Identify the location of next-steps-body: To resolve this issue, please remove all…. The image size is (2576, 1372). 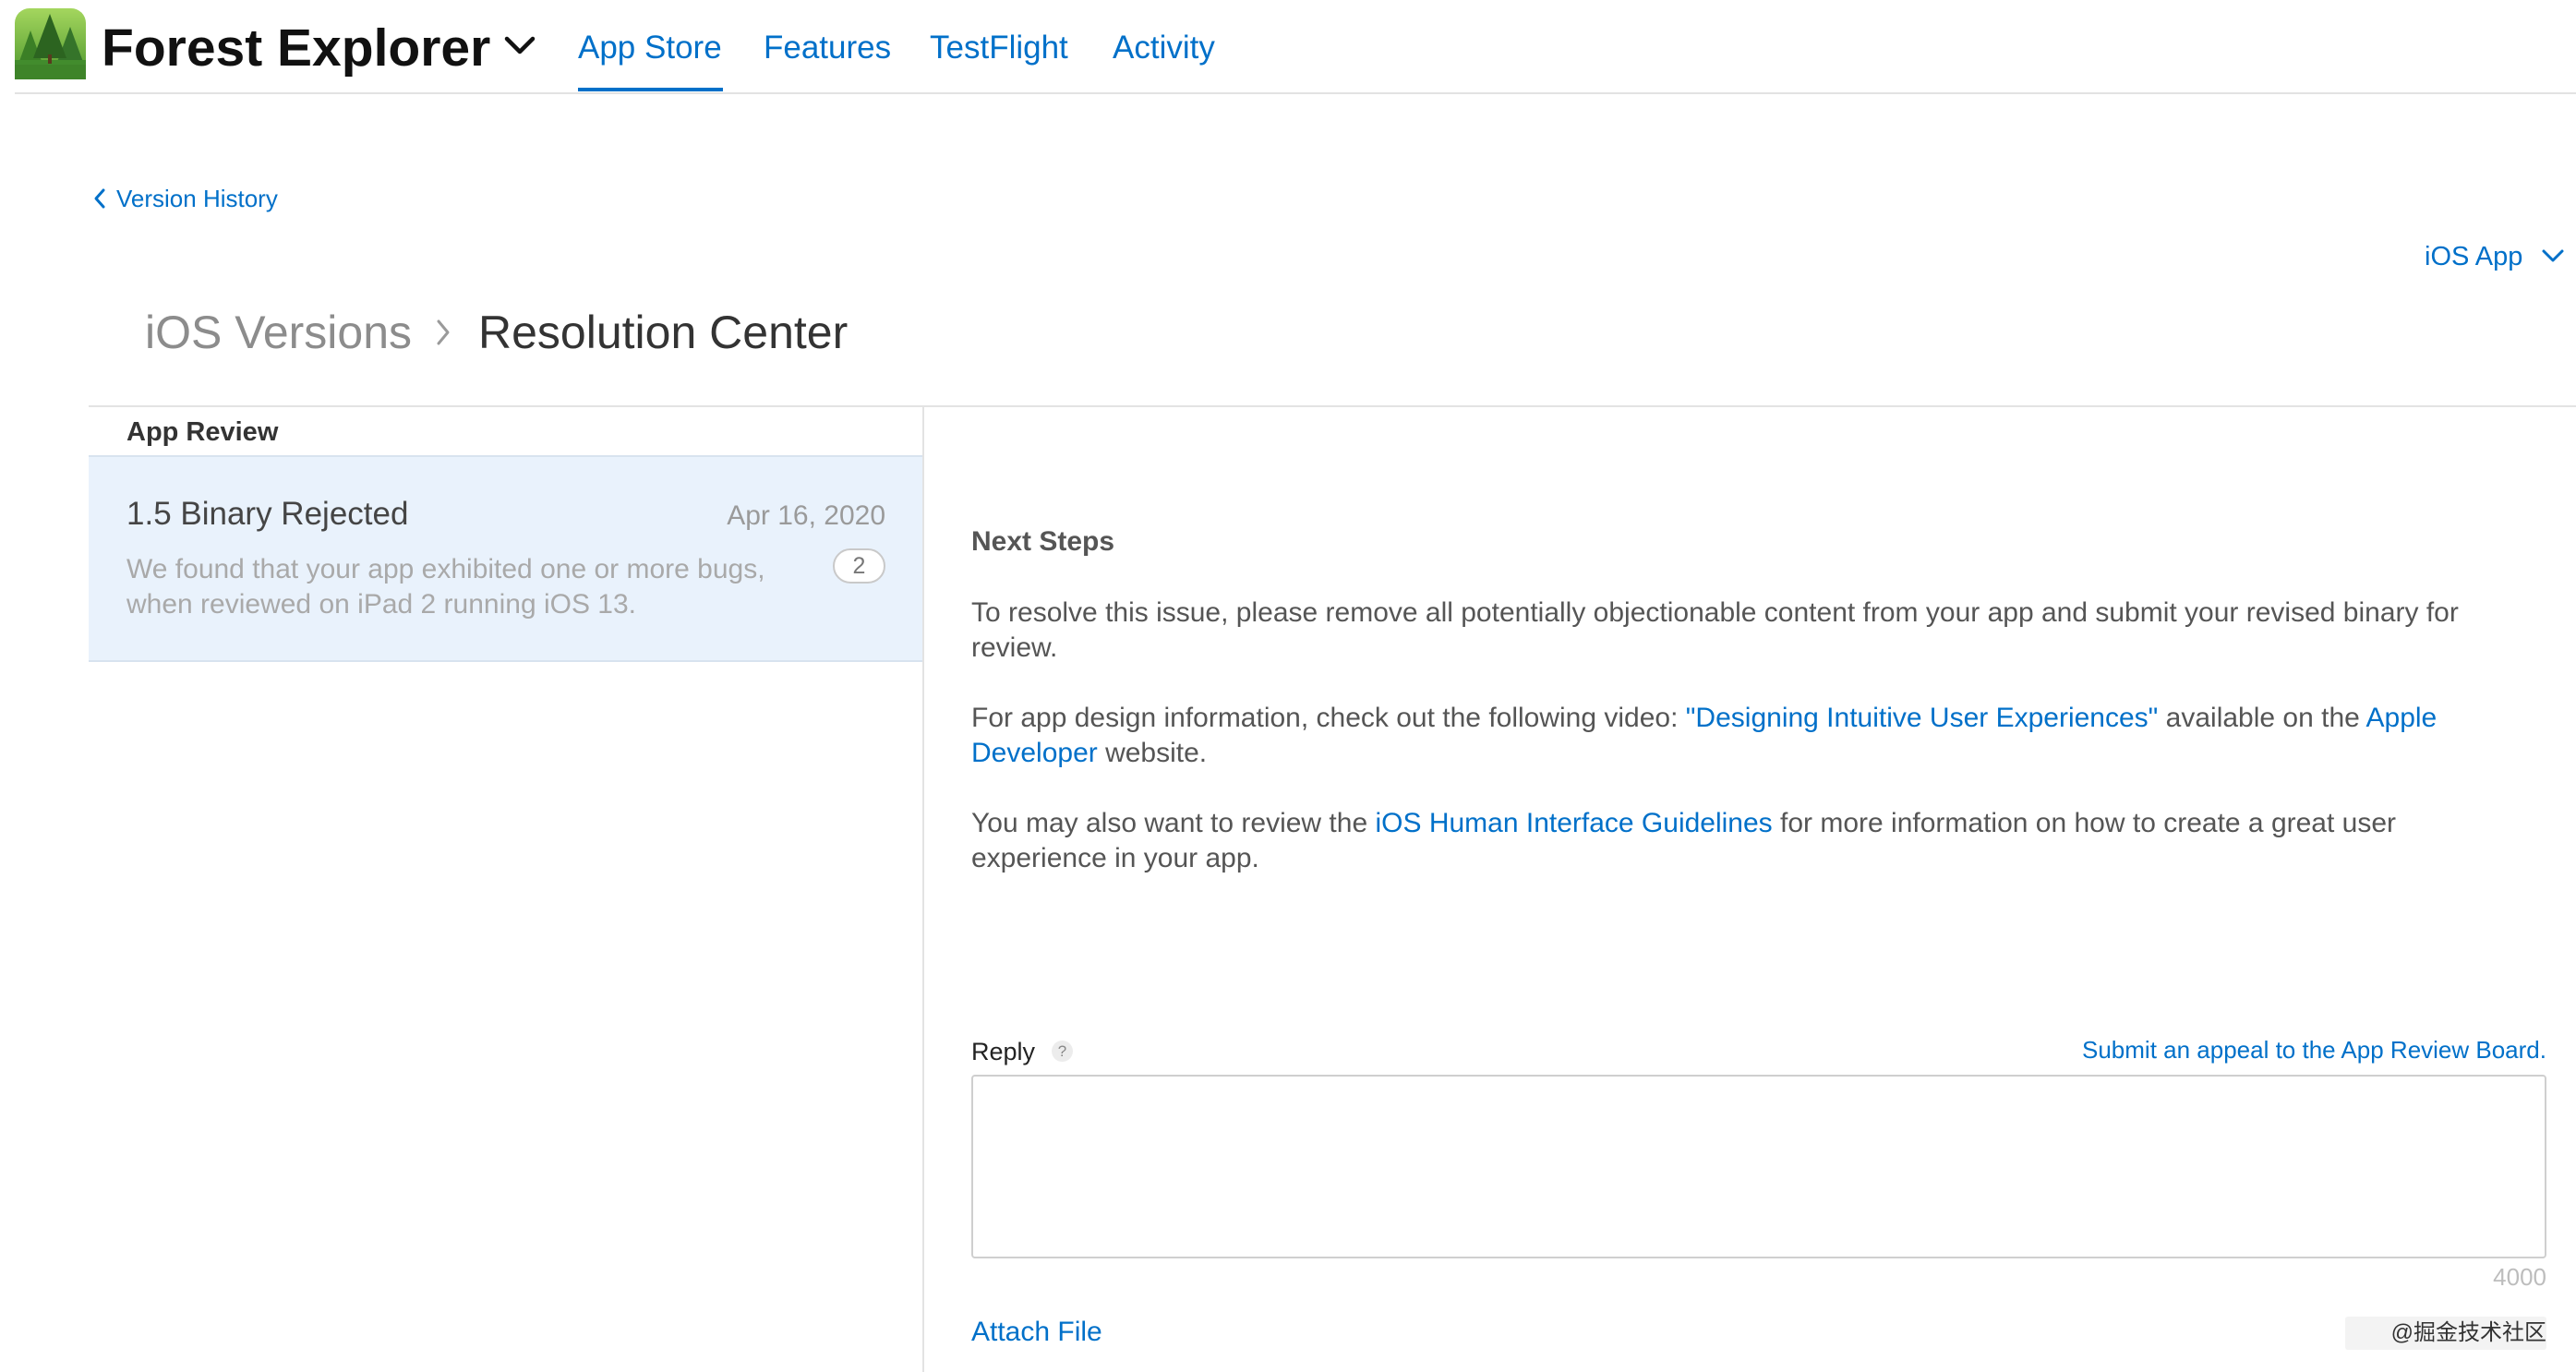
(1746, 753).